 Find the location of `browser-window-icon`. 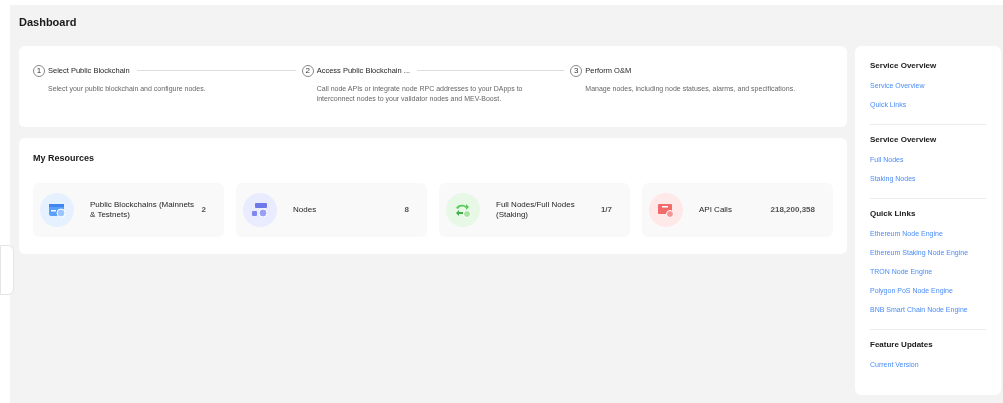

browser-window-icon is located at coordinates (57, 210).